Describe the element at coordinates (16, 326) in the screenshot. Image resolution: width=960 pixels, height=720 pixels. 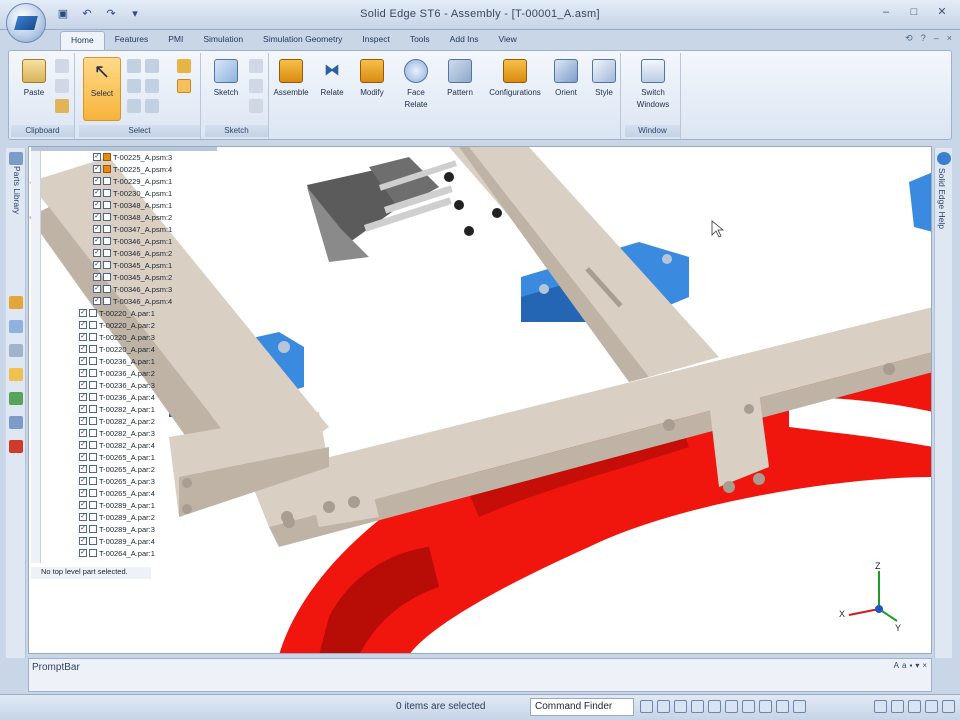
I see `layers-icon` at that location.